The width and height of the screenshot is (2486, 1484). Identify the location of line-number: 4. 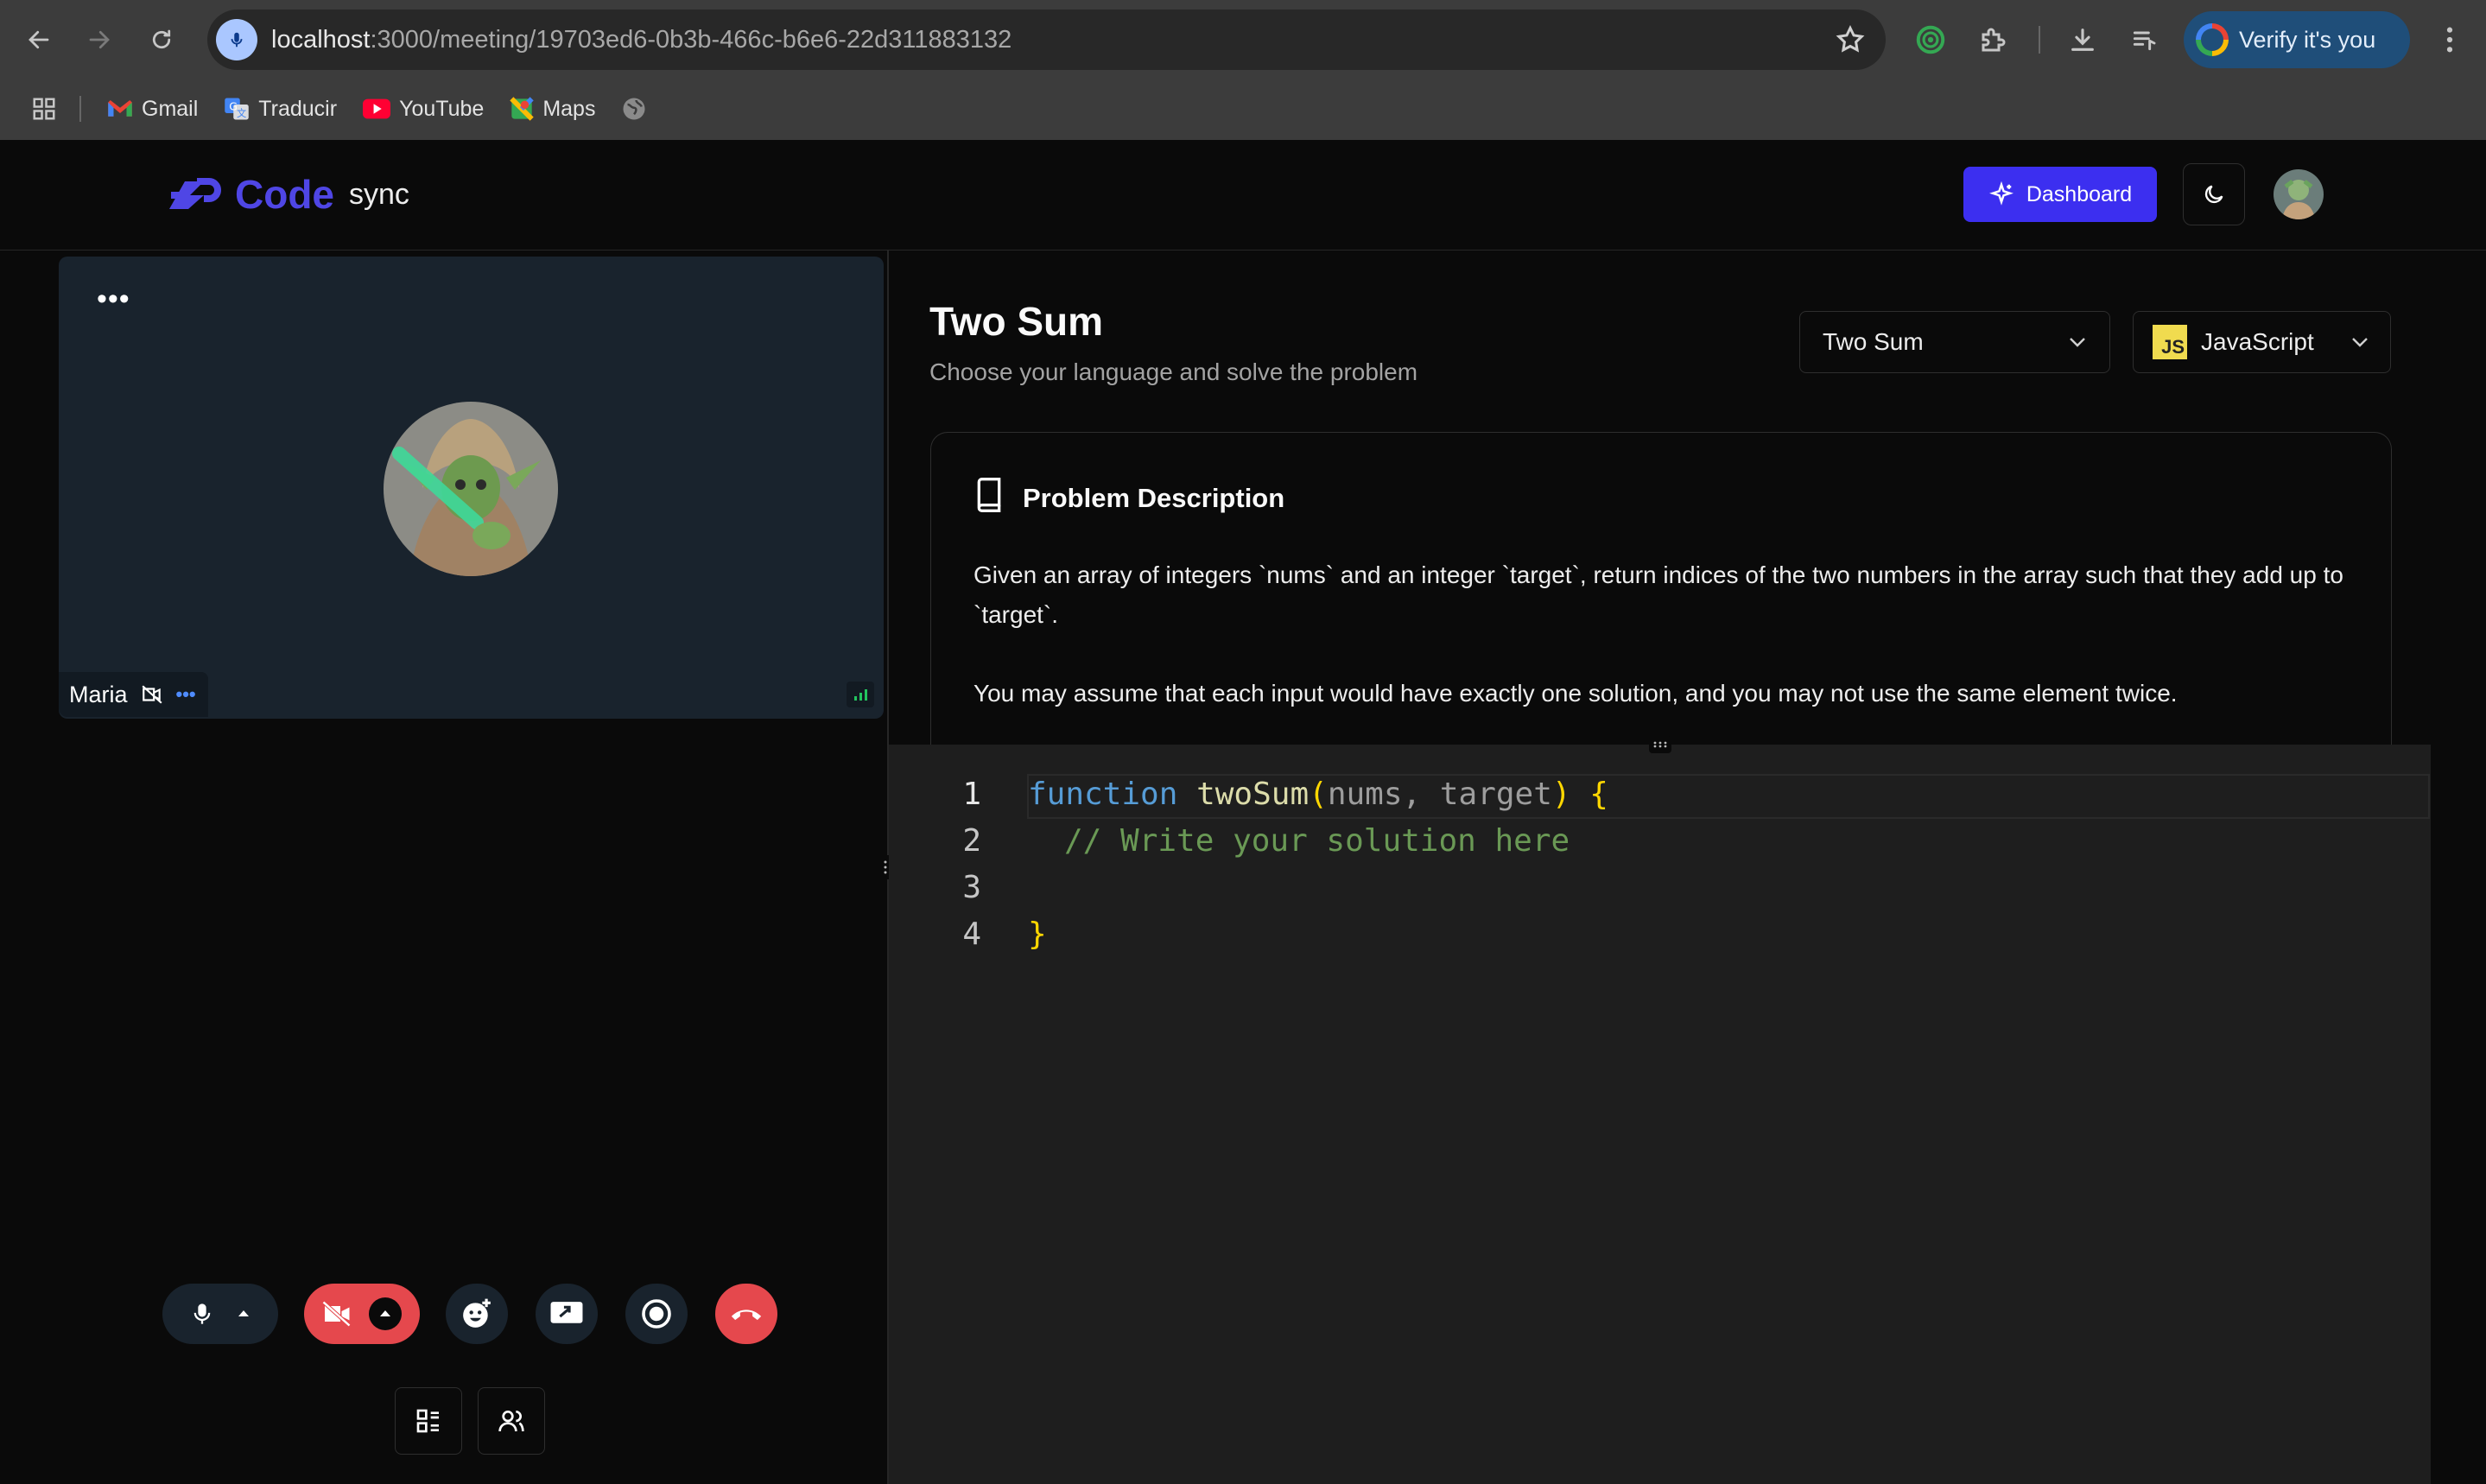
(971, 934).